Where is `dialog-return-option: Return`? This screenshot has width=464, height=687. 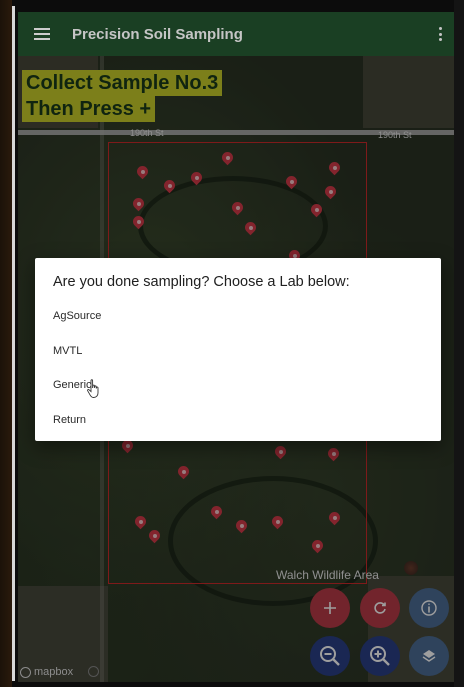
dialog-return-option: Return is located at coordinates (69, 420).